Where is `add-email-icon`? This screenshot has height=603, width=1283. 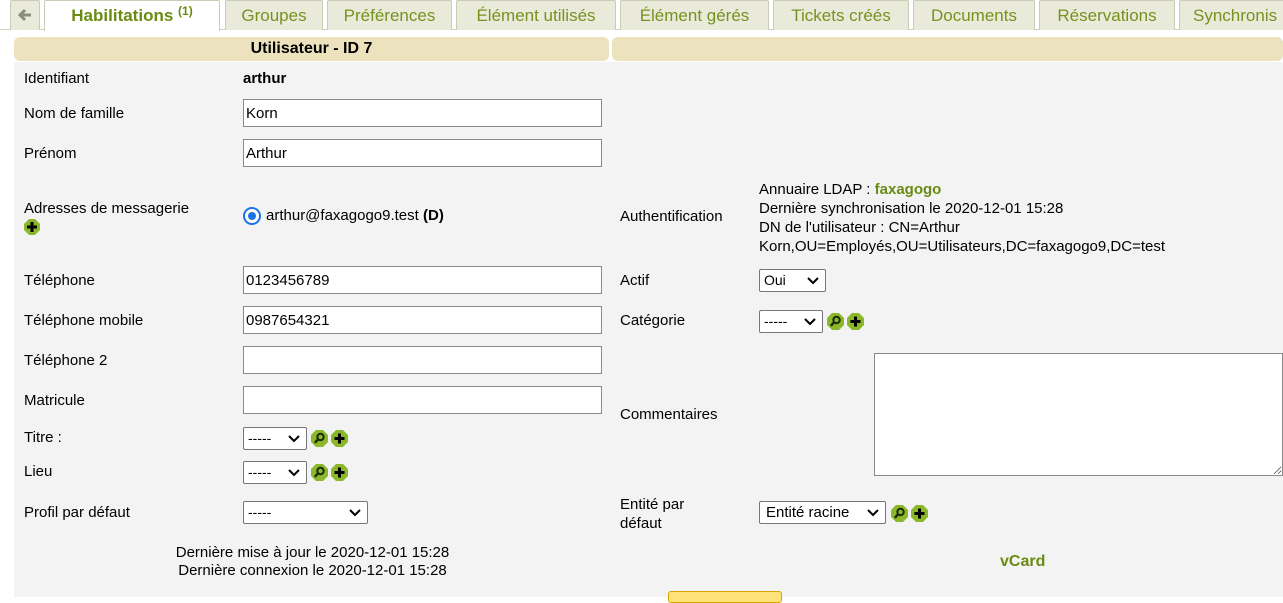 add-email-icon is located at coordinates (32, 227).